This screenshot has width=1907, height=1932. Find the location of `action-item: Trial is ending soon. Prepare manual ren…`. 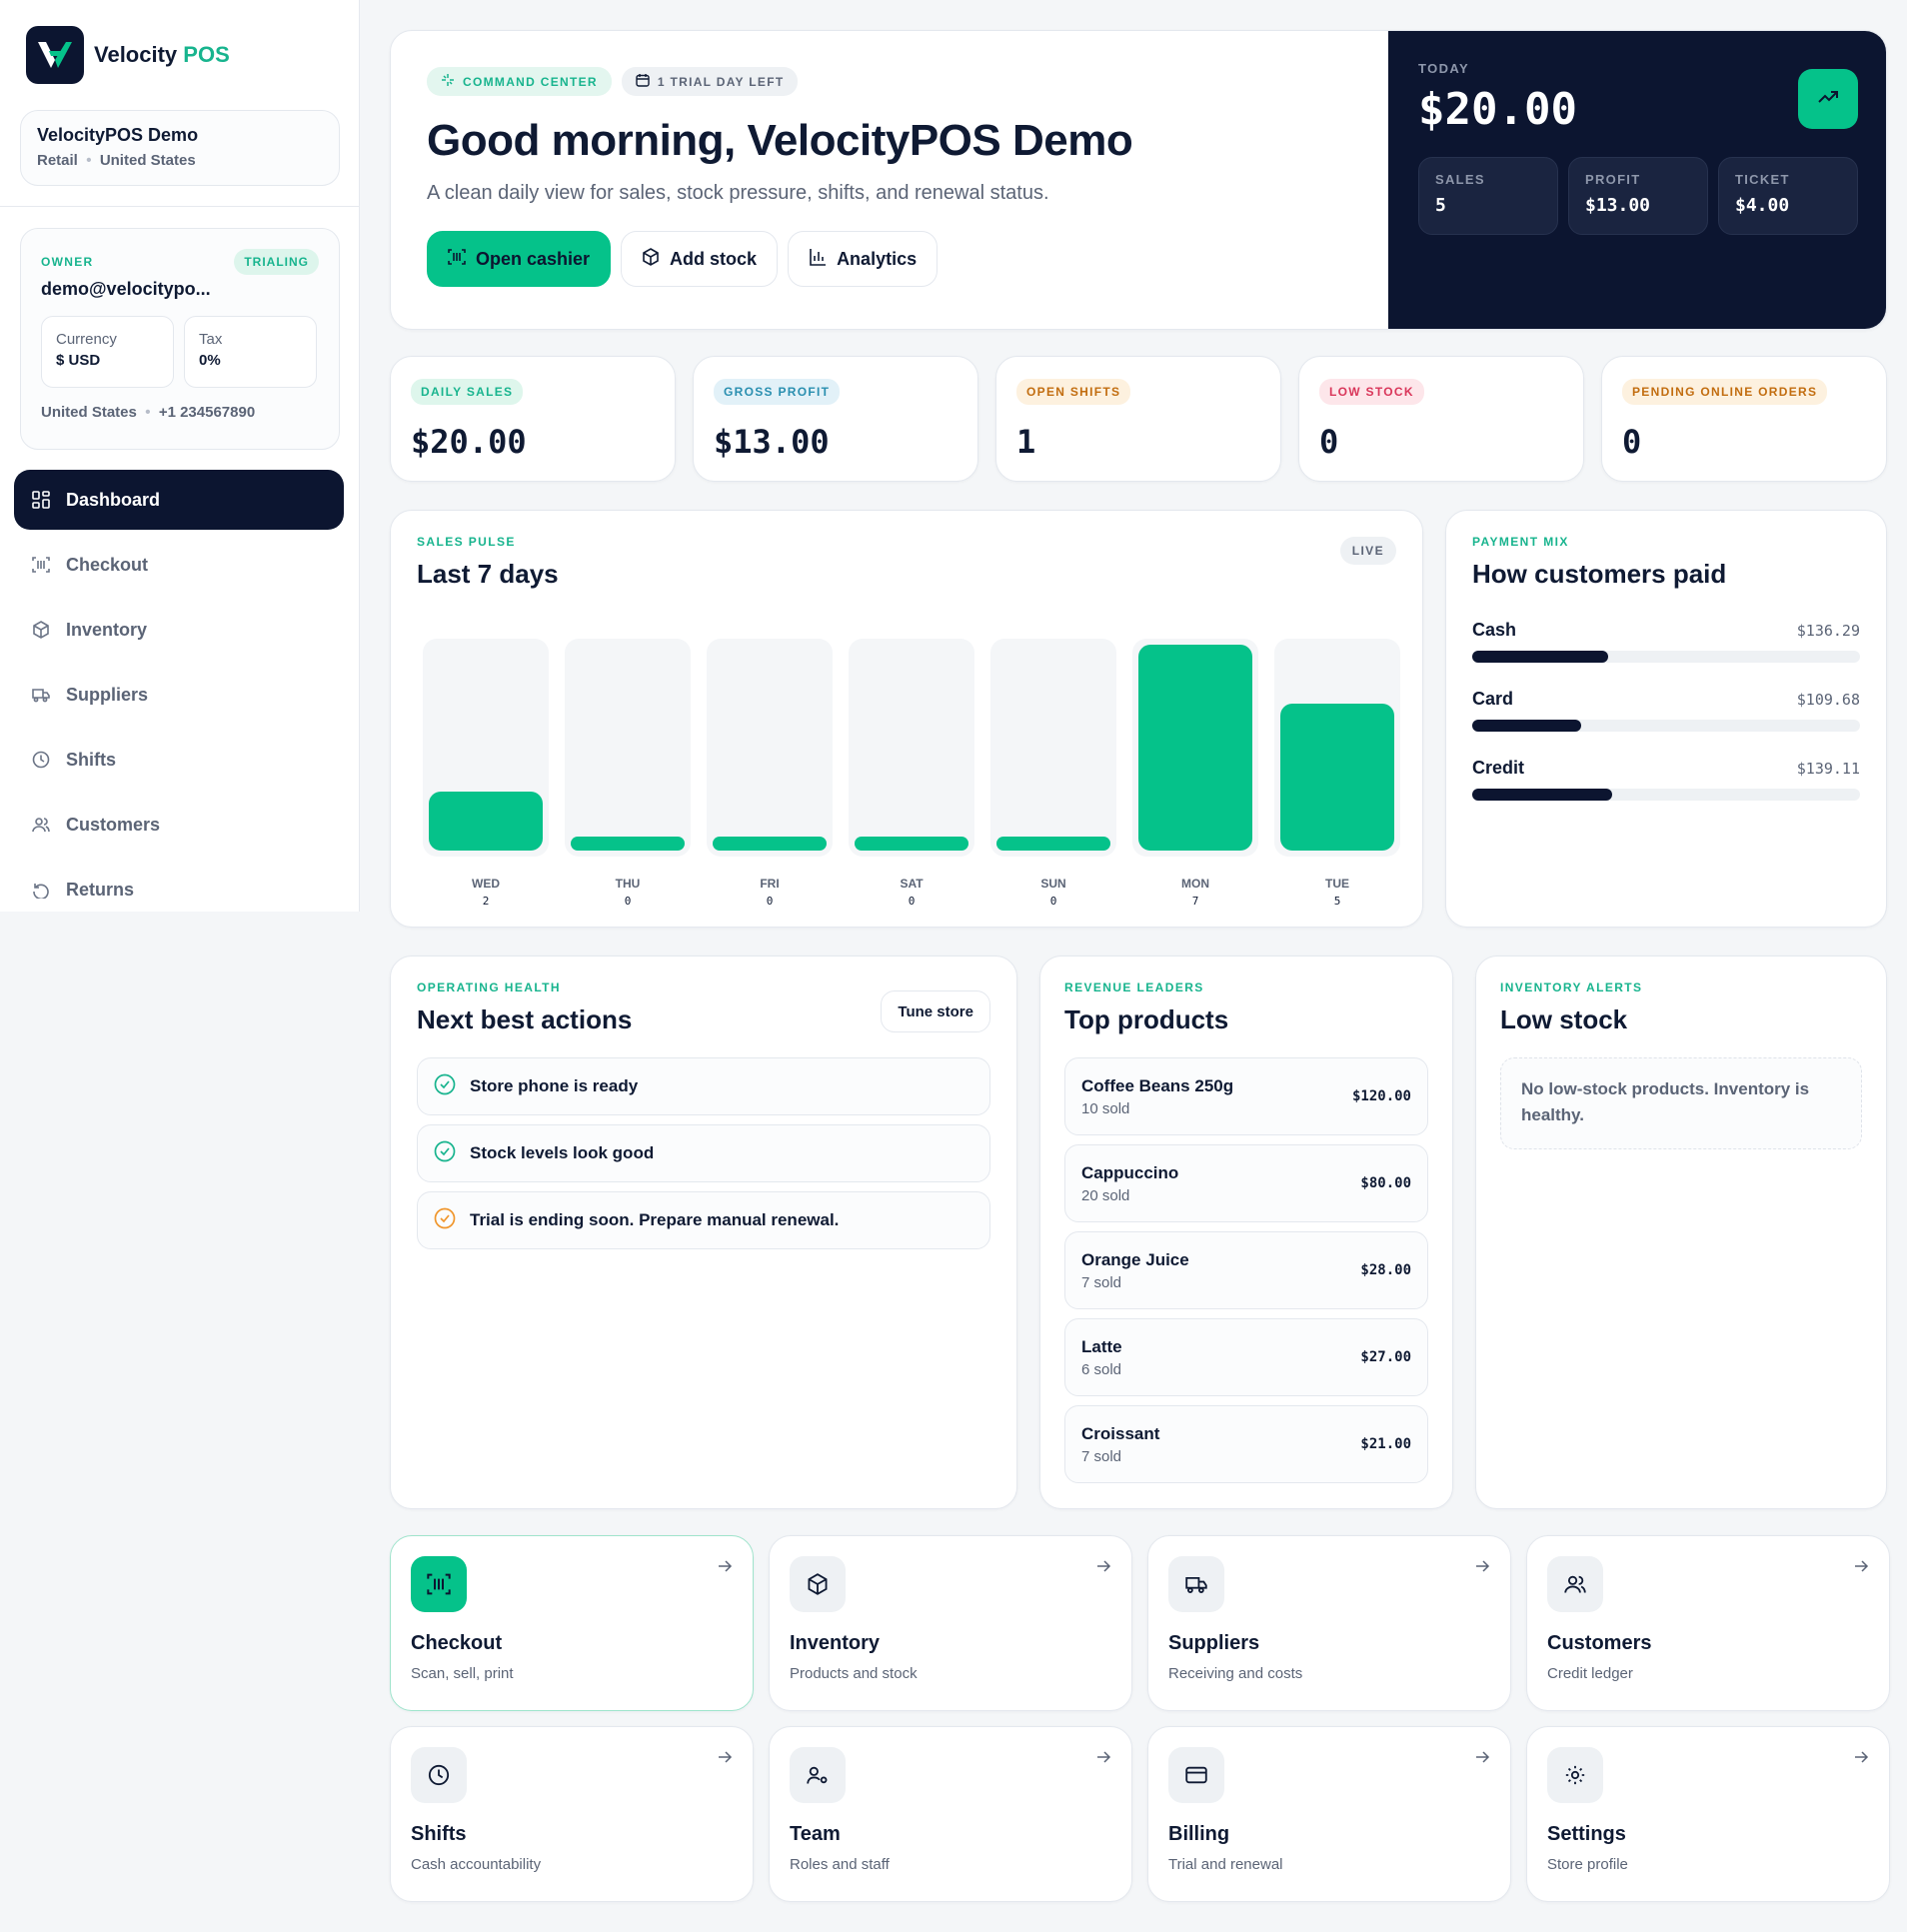

action-item: Trial is ending soon. Prepare manual ren… is located at coordinates (703, 1220).